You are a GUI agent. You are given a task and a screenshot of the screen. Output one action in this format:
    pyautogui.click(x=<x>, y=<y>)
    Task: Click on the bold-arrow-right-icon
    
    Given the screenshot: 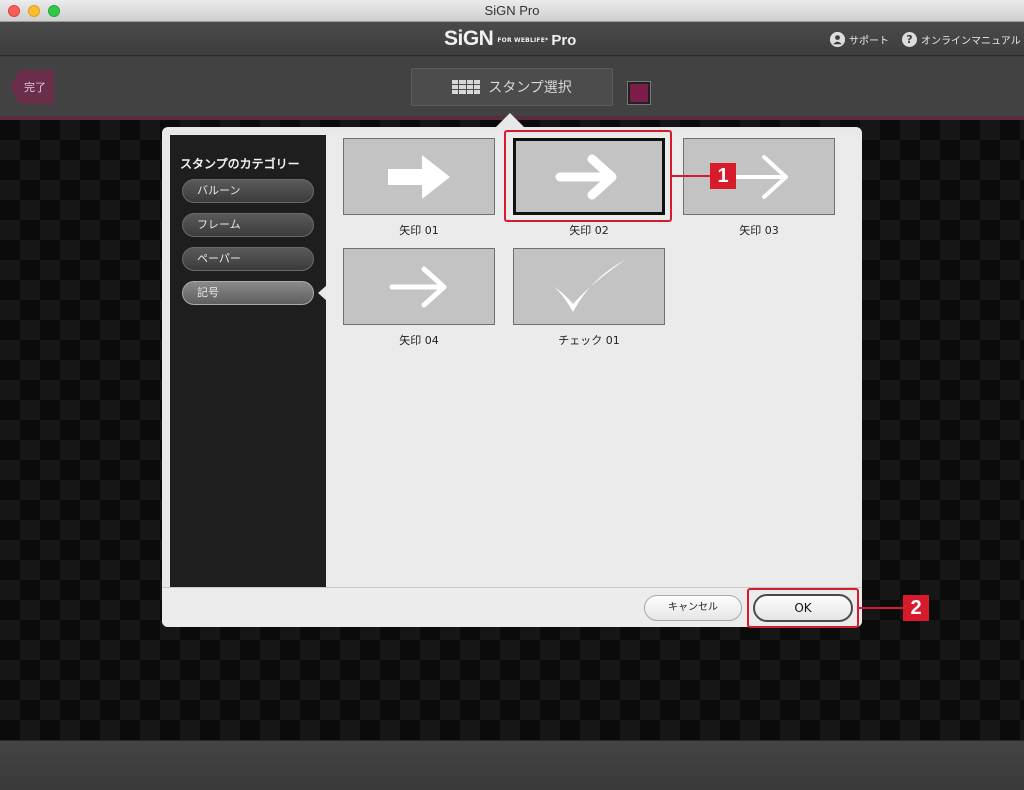 What is the action you would take?
    pyautogui.click(x=419, y=176)
    